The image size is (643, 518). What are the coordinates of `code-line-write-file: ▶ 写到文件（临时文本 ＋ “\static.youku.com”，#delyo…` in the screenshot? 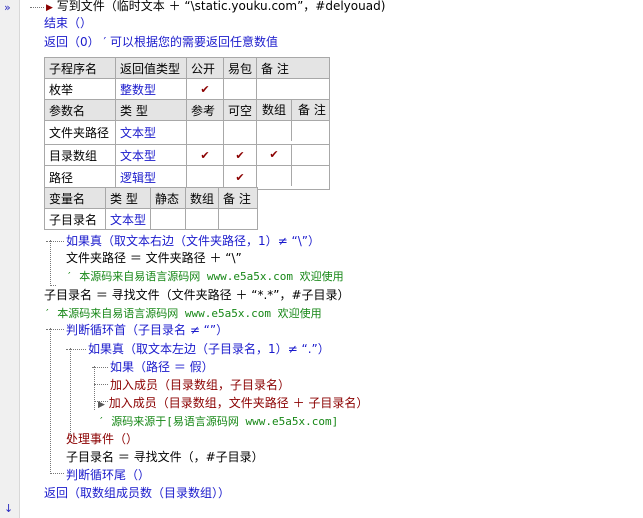 It's located at (215, 7).